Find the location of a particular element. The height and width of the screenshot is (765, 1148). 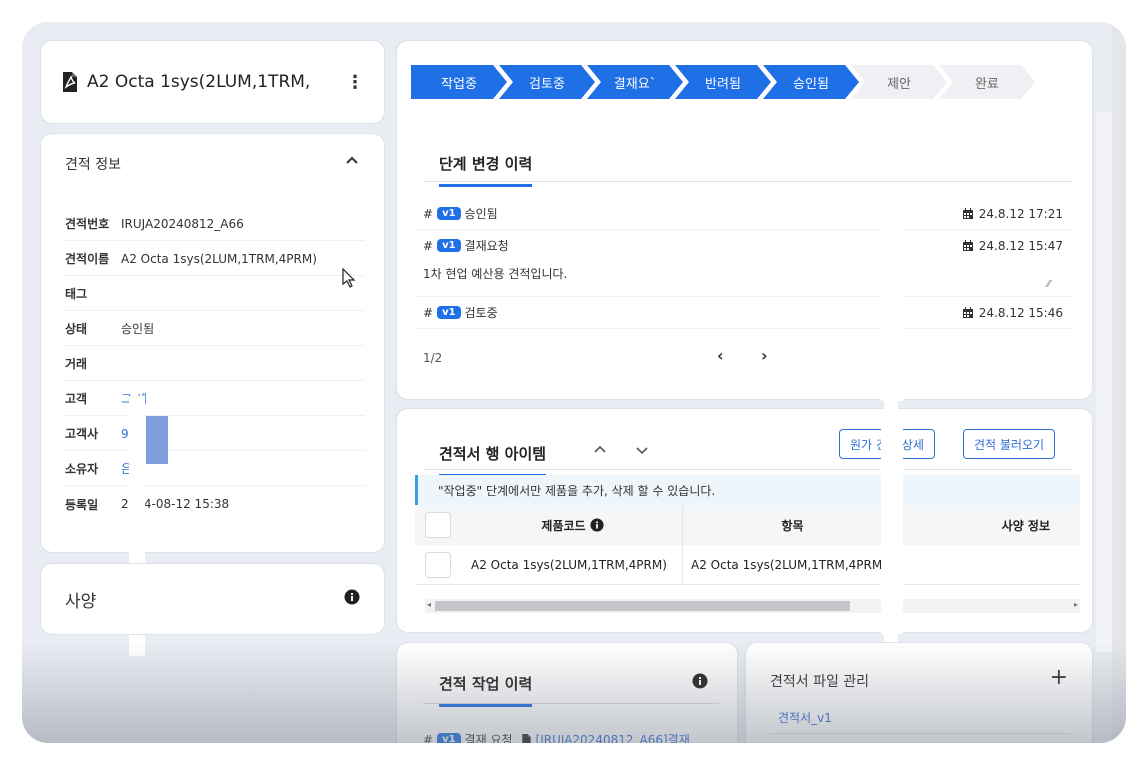

history-status: 결재요청 is located at coordinates (486, 246).